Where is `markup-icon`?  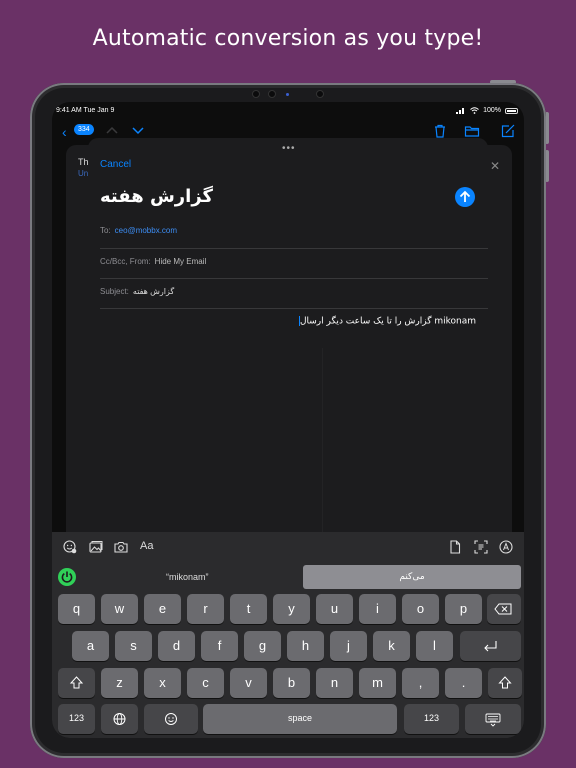 markup-icon is located at coordinates (506, 547).